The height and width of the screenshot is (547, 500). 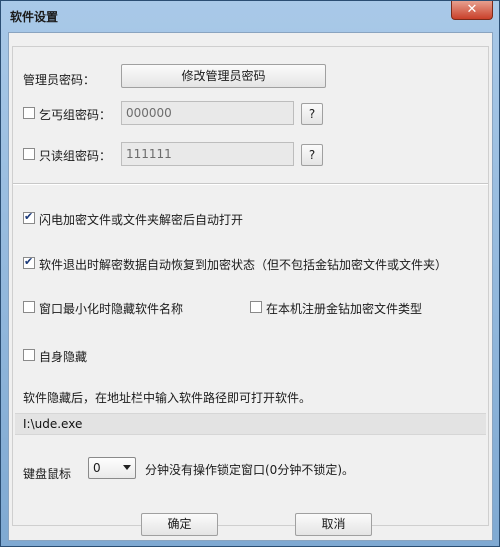 What do you see at coordinates (63, 357) in the screenshot?
I see `self-hide-label: 自身隐藏` at bounding box center [63, 357].